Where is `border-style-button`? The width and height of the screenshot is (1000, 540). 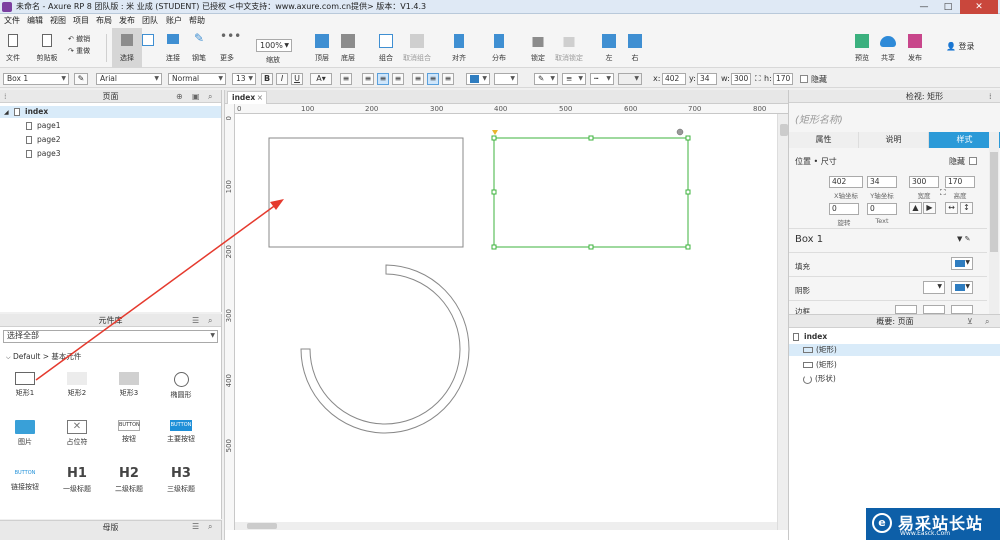
border-style-button is located at coordinates (962, 309).